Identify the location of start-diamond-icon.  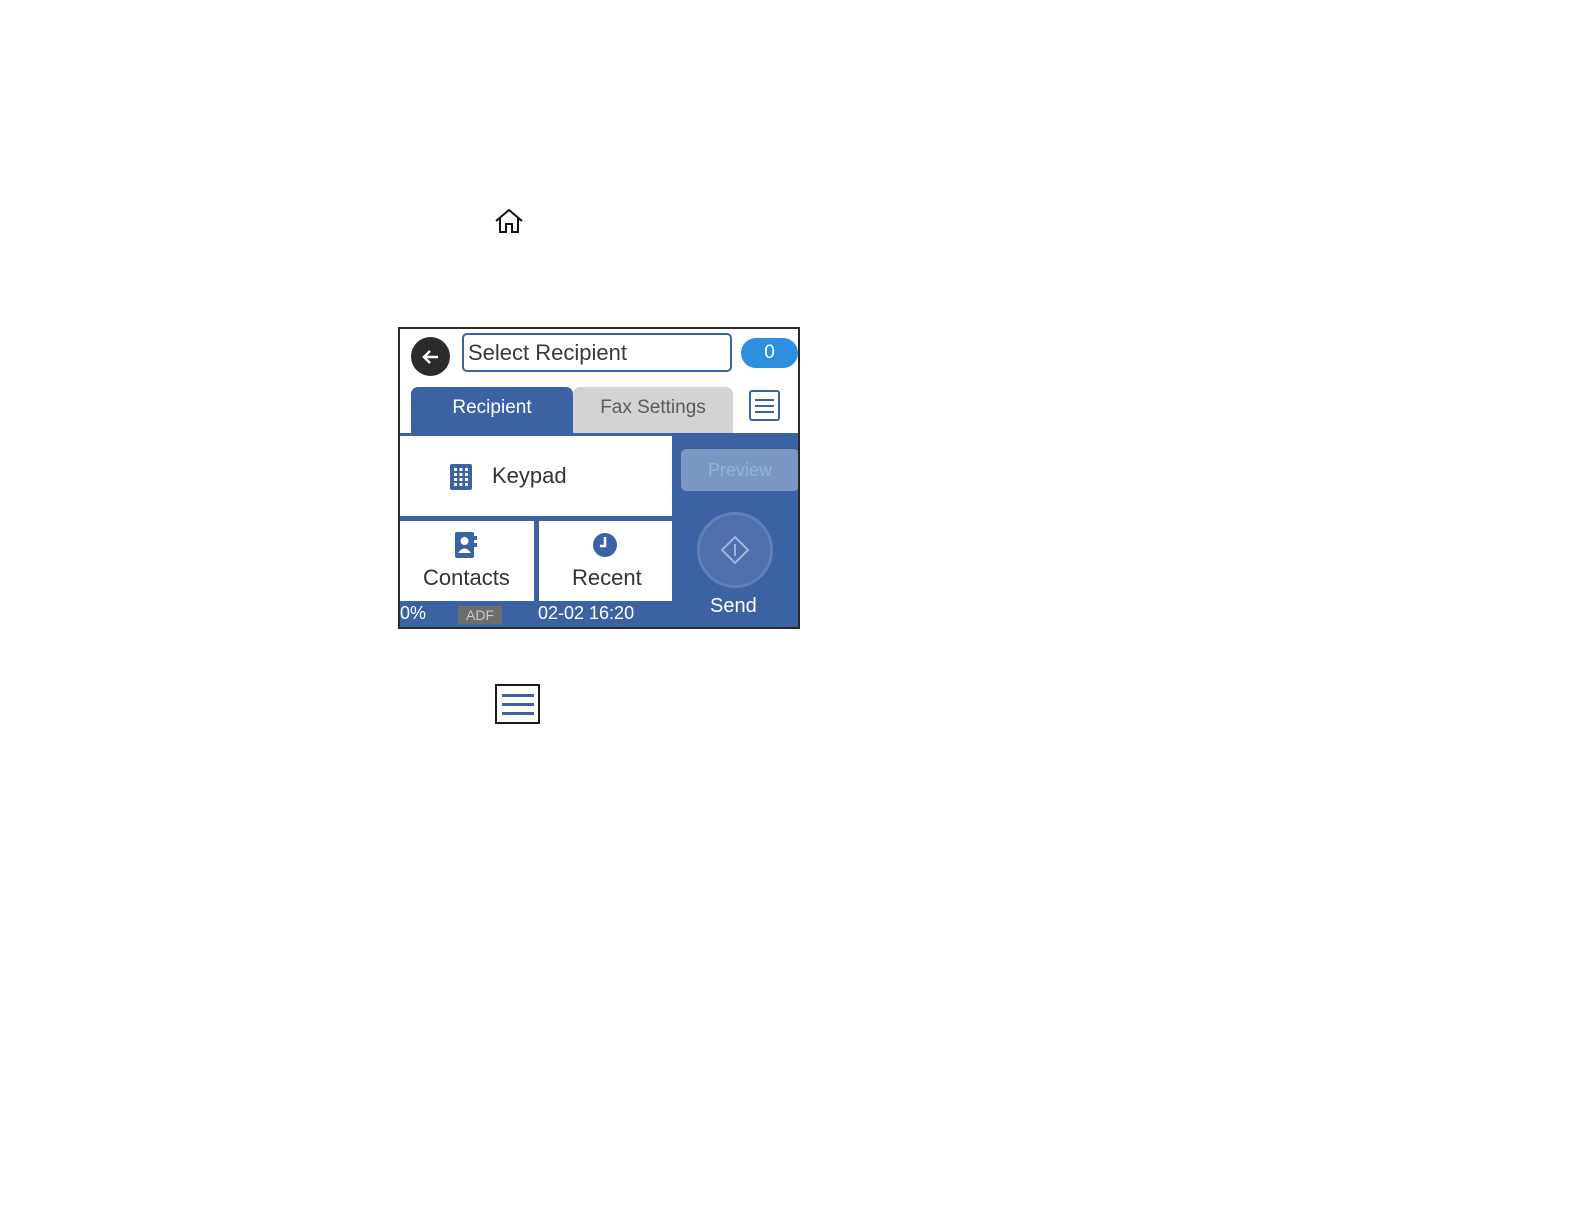
(735, 550).